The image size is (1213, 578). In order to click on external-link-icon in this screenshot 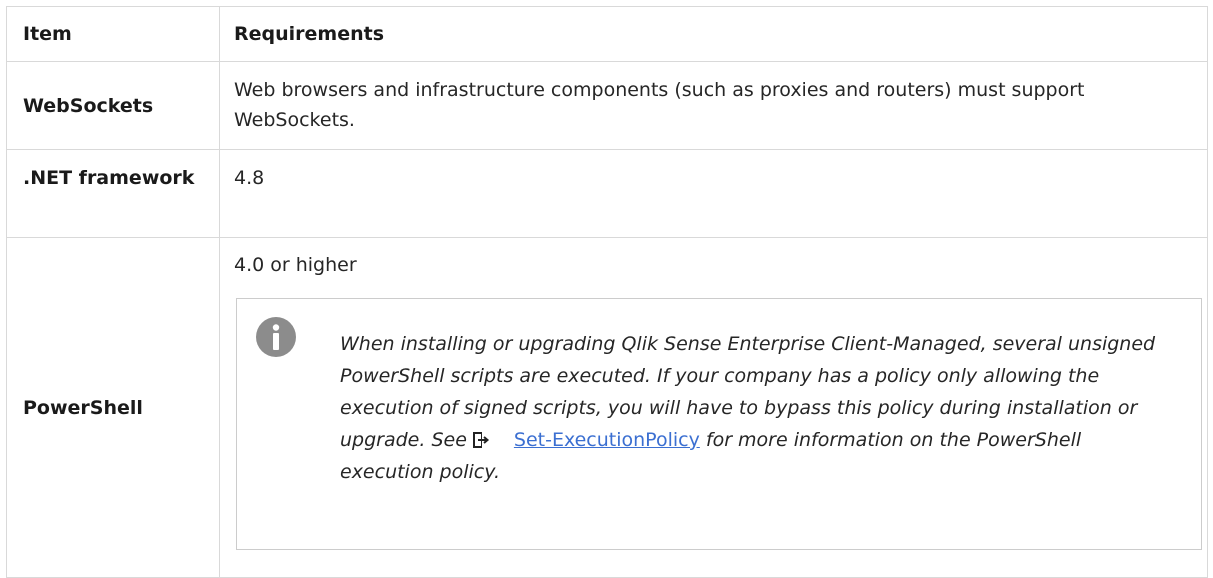, I will do `click(481, 440)`.